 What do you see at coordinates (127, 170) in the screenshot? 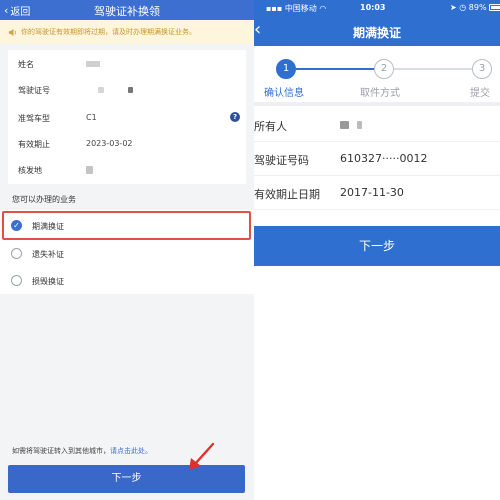
I see `info-row-issuer: 核发地` at bounding box center [127, 170].